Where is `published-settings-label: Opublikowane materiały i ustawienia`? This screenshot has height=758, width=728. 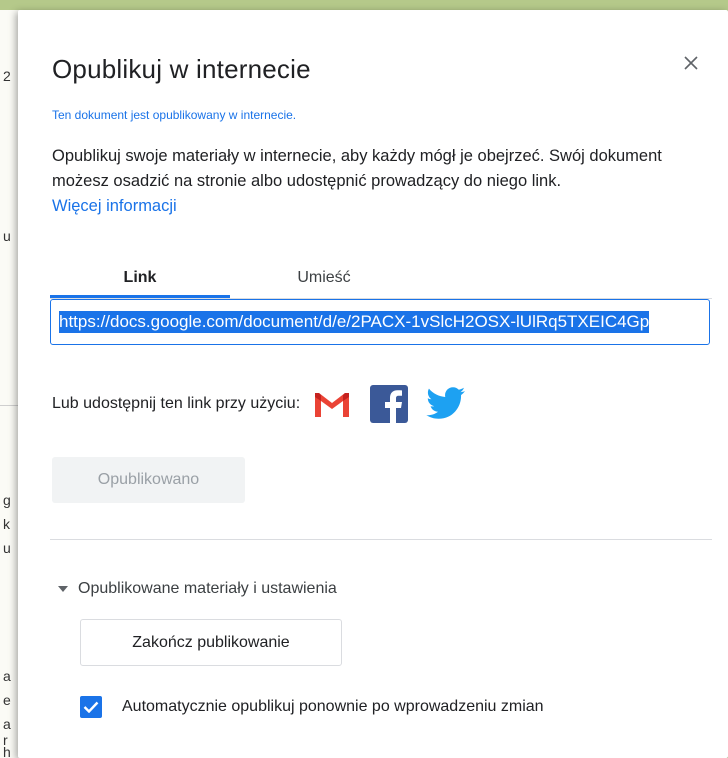
published-settings-label: Opublikowane materiały i ustawienia is located at coordinates (207, 588).